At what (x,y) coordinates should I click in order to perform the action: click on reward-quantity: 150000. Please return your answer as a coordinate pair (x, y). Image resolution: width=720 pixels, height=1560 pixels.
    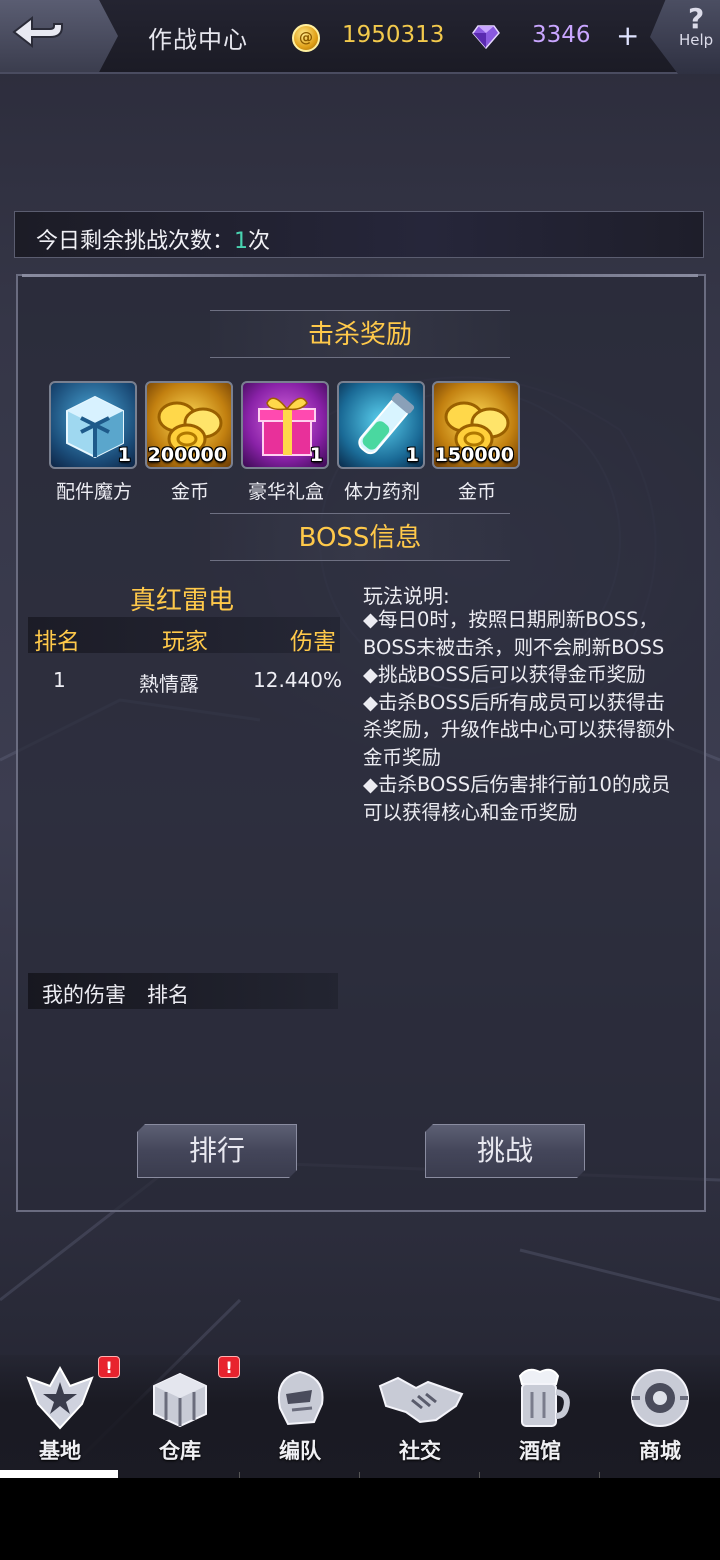
    Looking at the image, I should click on (474, 455).